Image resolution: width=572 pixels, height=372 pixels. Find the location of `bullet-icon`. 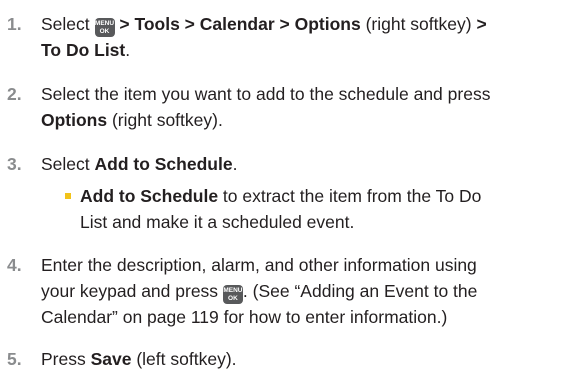

bullet-icon is located at coordinates (68, 196).